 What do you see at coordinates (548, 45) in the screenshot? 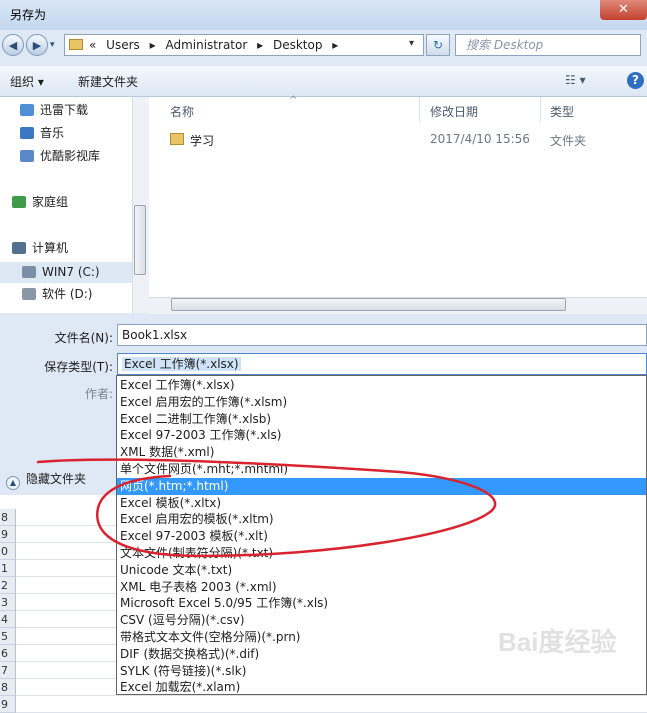
I see `search-input: 搜索 Desktop` at bounding box center [548, 45].